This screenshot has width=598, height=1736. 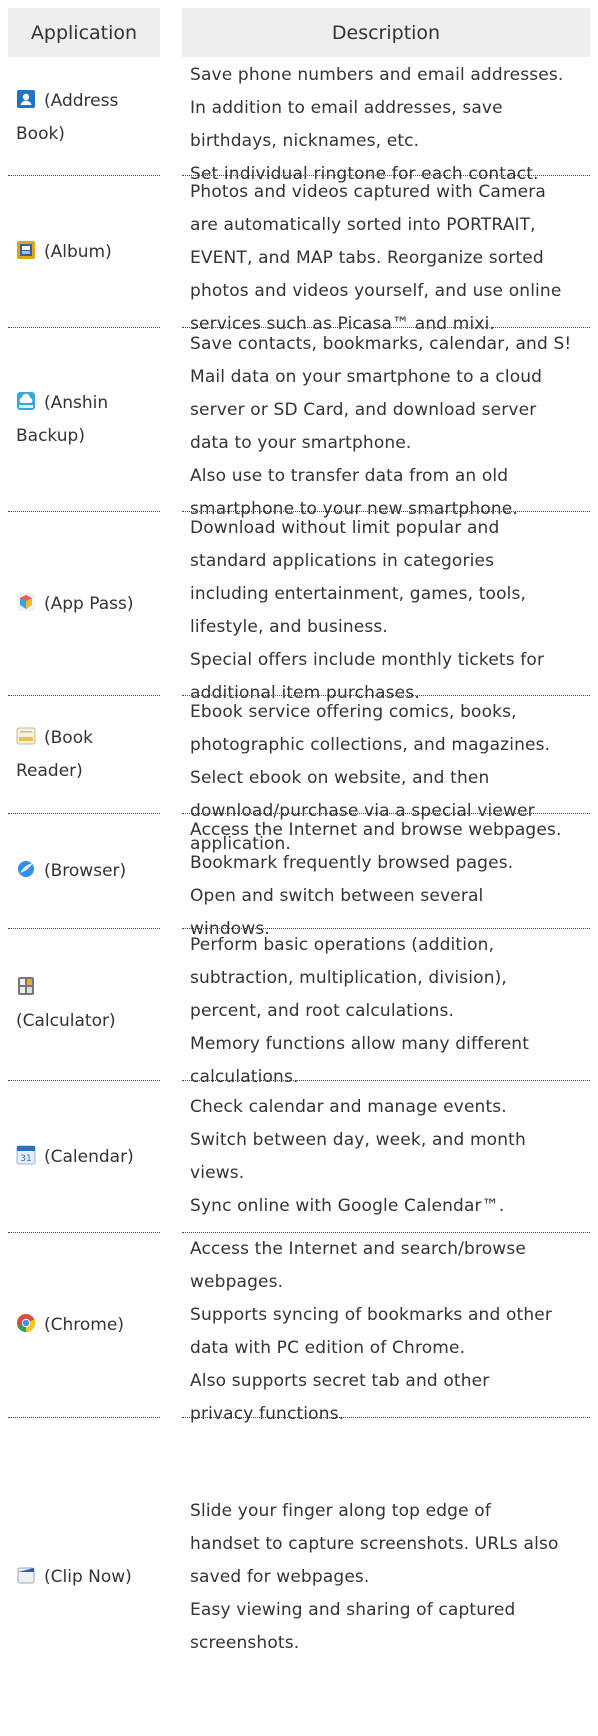 I want to click on application-name-line: (Chrome), so click(x=92, y=1325).